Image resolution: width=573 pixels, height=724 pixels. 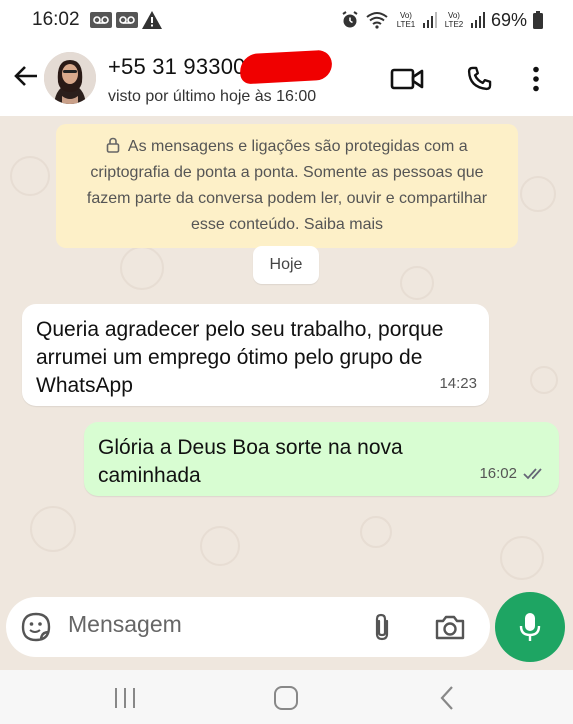 What do you see at coordinates (286, 265) in the screenshot?
I see `date-chip: Hoje` at bounding box center [286, 265].